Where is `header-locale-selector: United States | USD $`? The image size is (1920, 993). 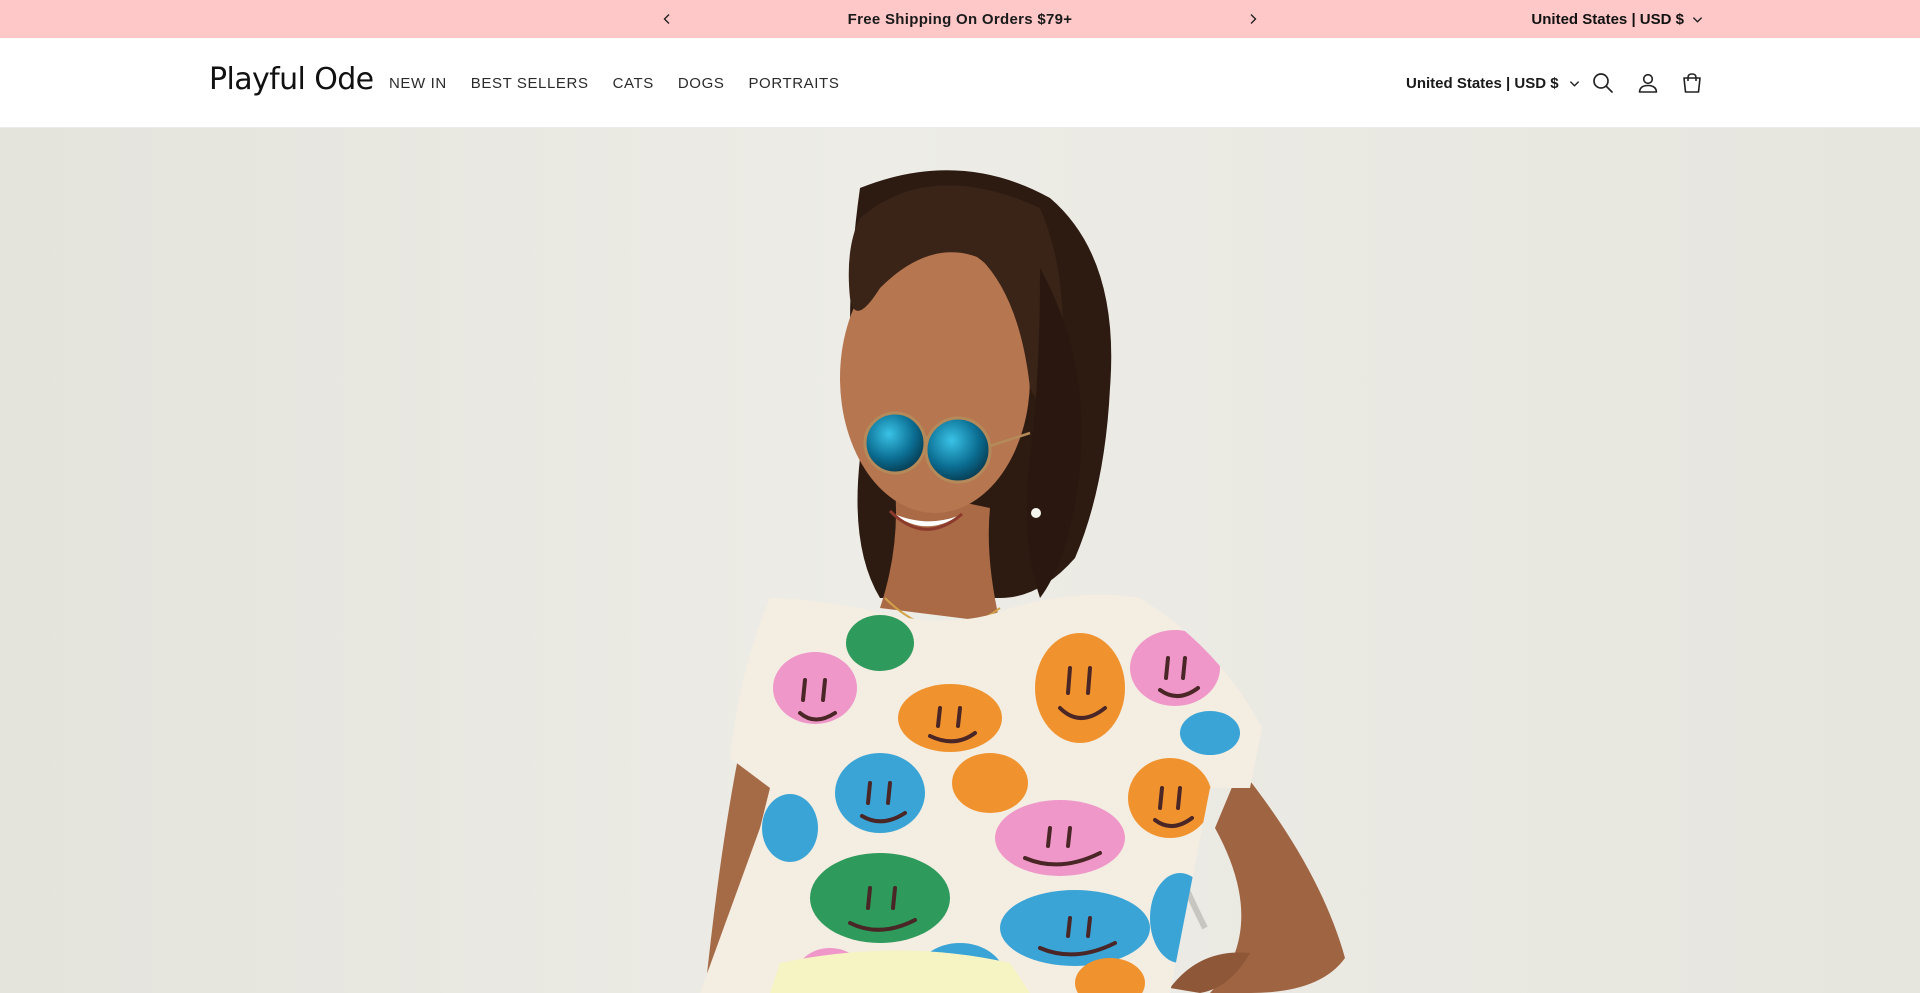
header-locale-selector: United States | USD $ is located at coordinates (1493, 83).